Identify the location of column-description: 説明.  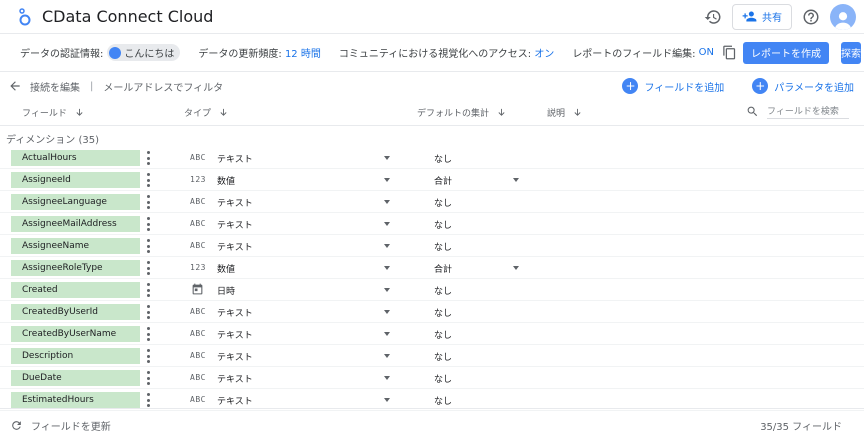
(564, 112).